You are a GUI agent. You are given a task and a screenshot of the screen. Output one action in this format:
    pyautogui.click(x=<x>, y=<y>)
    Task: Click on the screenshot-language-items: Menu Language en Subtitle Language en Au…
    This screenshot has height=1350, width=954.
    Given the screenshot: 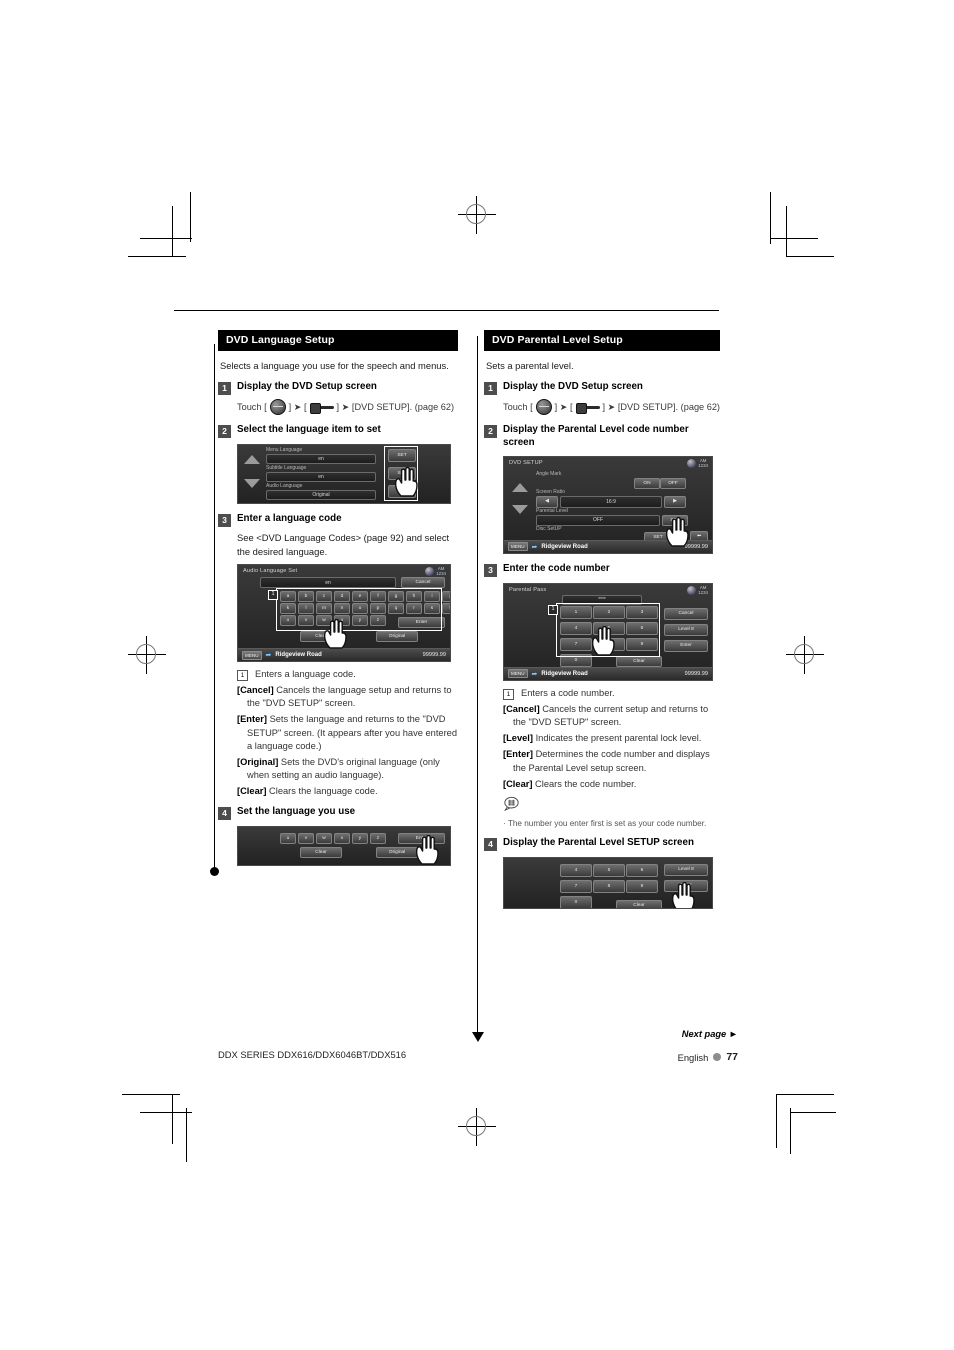 What is the action you would take?
    pyautogui.click(x=344, y=474)
    